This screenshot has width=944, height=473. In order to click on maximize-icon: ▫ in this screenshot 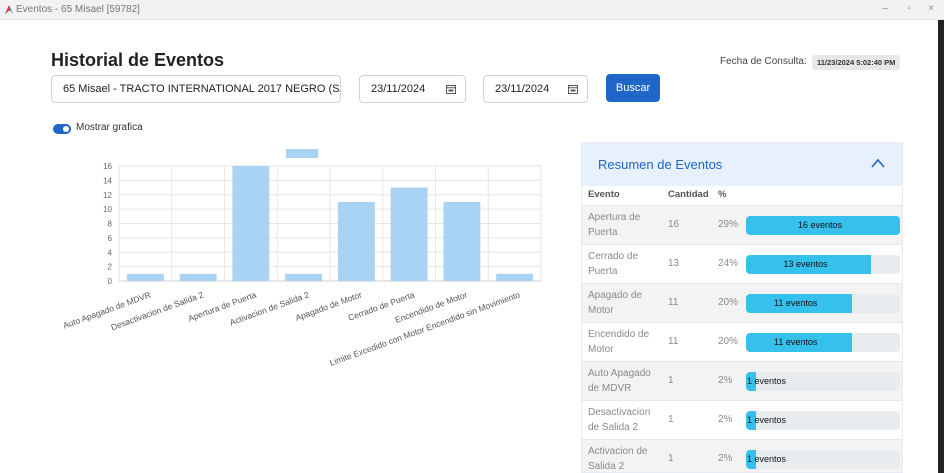, I will do `click(909, 8)`.